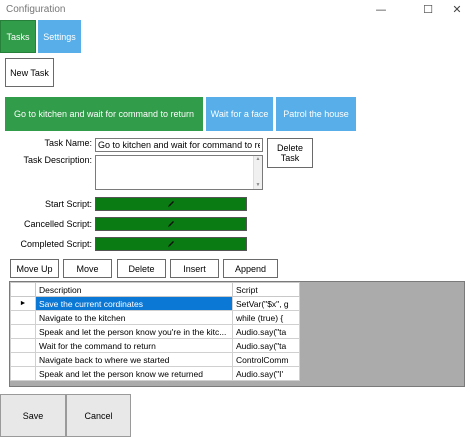 The width and height of the screenshot is (474, 437). I want to click on window-title: Configuration, so click(36, 9).